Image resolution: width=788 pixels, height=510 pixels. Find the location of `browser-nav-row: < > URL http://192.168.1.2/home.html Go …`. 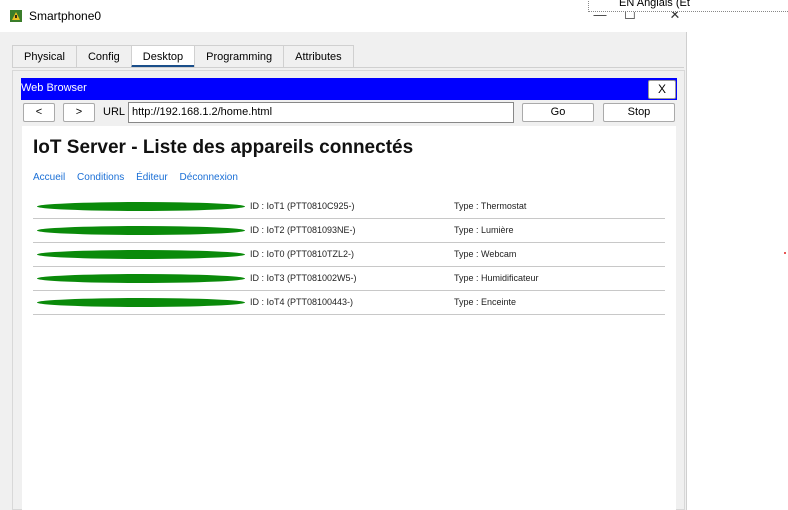

browser-nav-row: < > URL http://192.168.1.2/home.html Go … is located at coordinates (349, 113).